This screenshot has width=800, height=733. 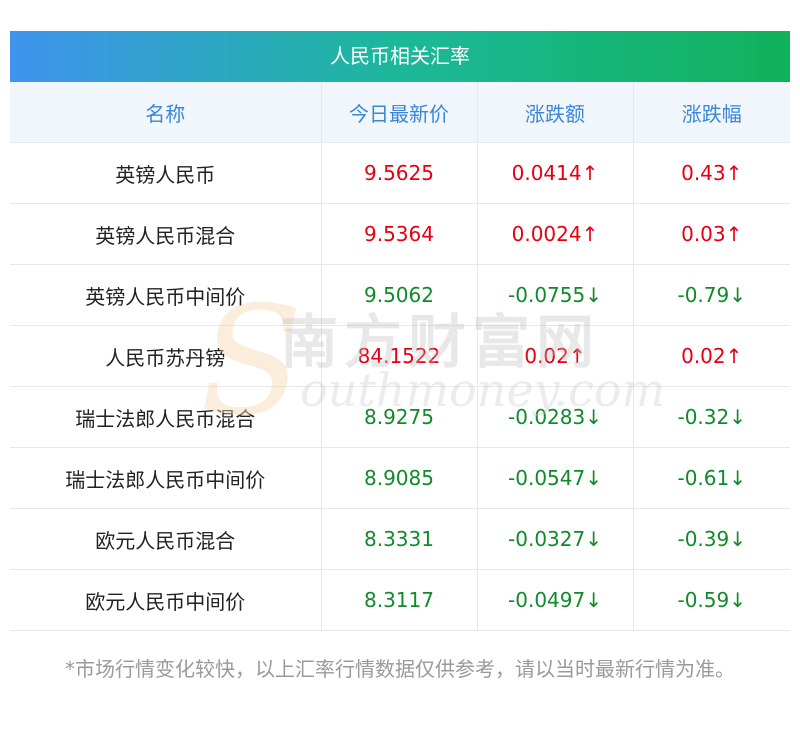 I want to click on column-header-name: 名称, so click(x=165, y=112).